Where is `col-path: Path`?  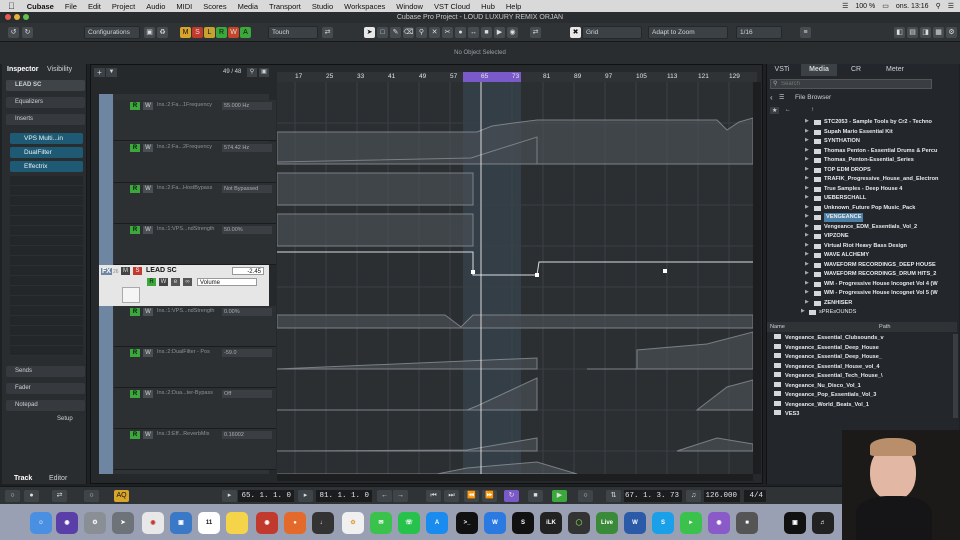 col-path: Path is located at coordinates (885, 327).